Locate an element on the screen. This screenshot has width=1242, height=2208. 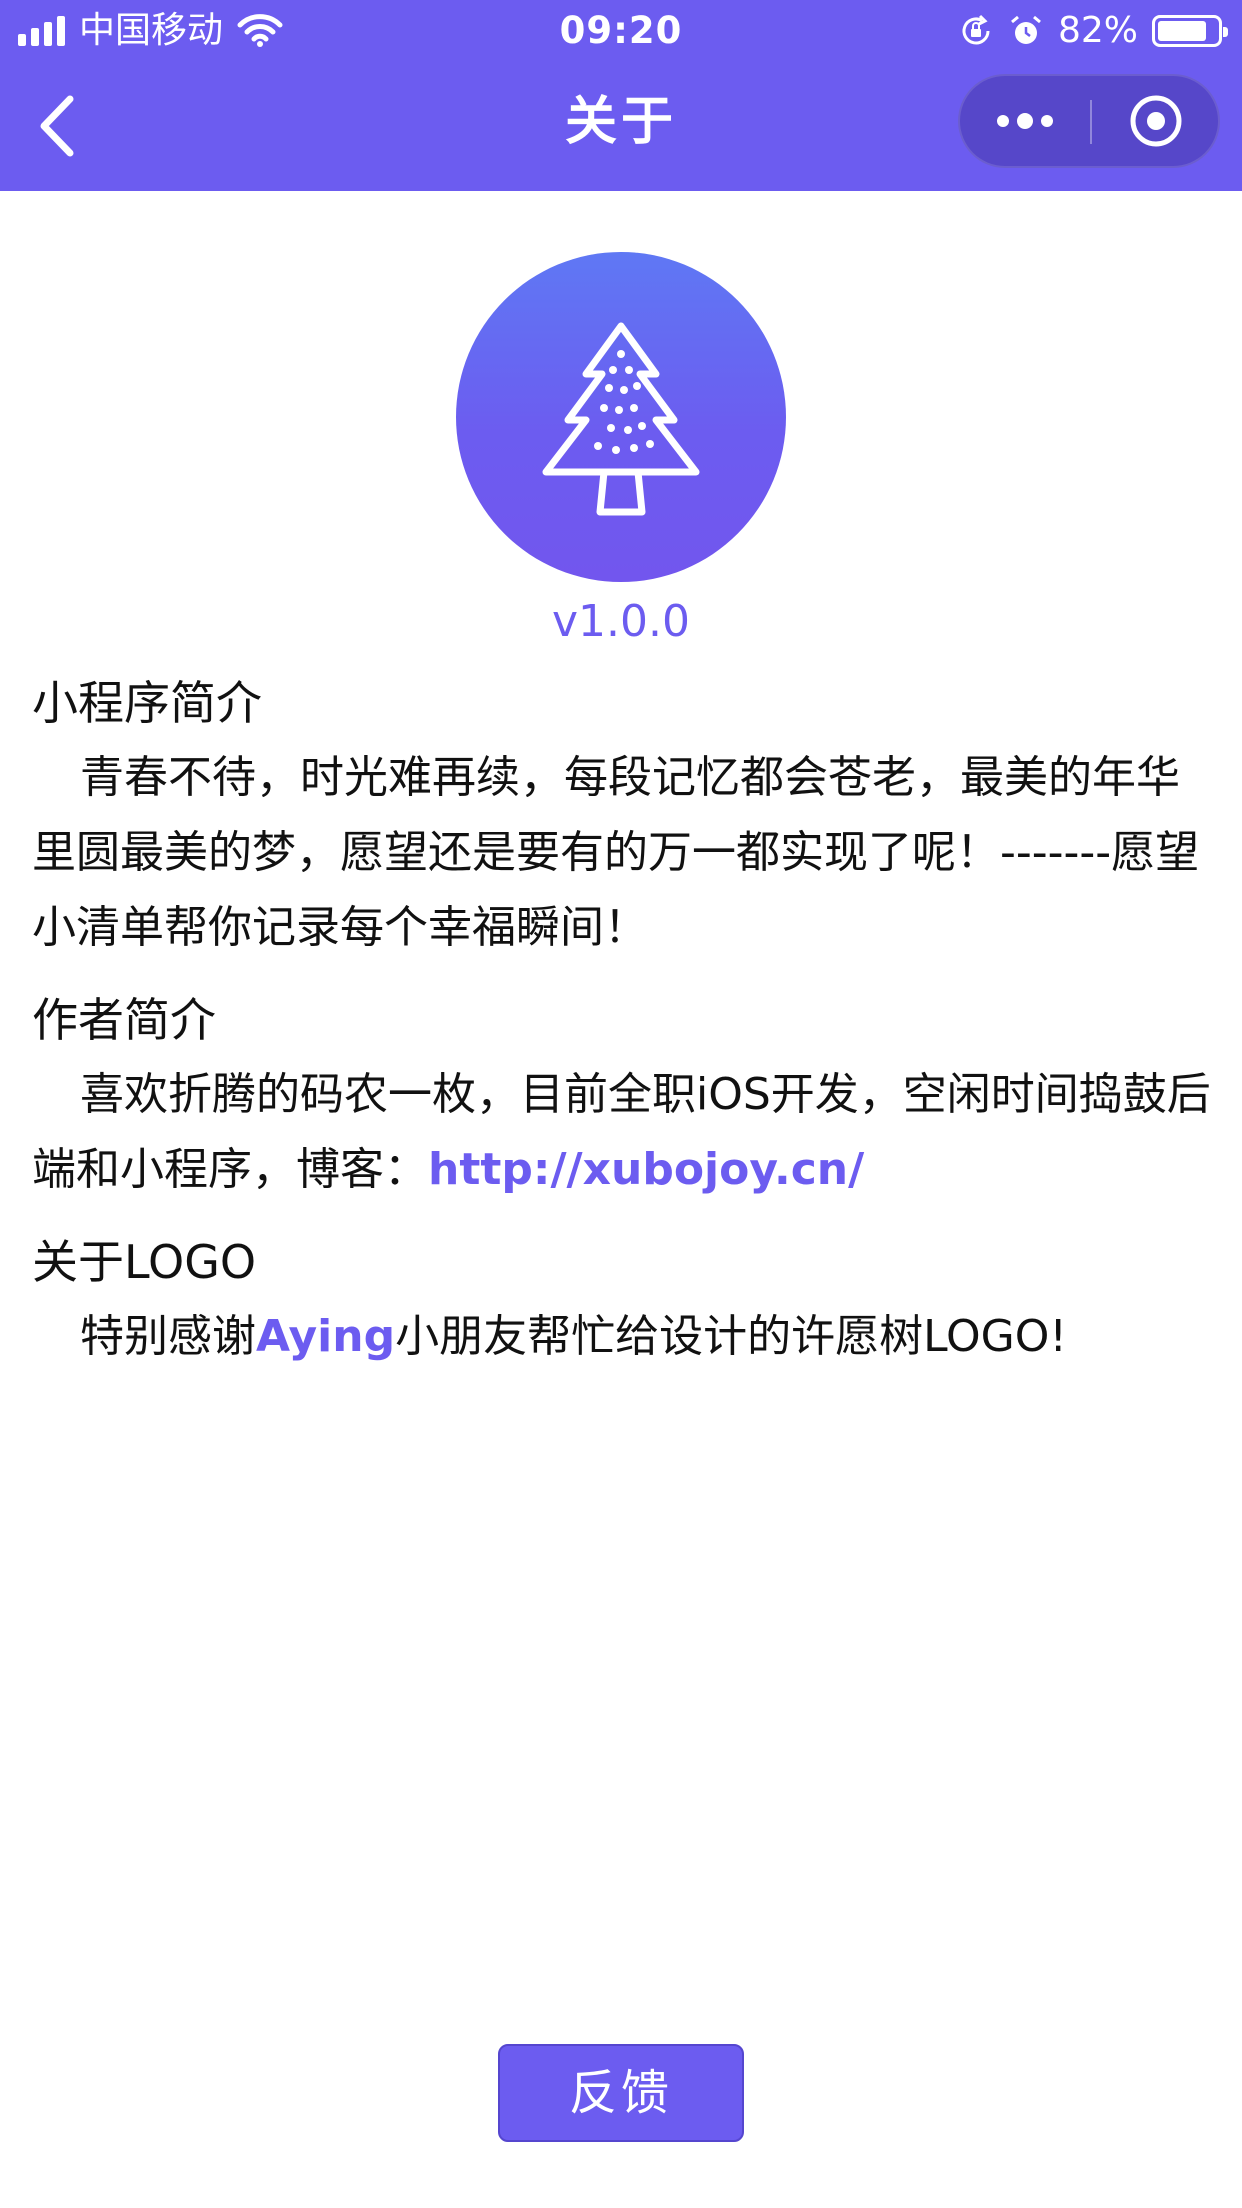
designer-name: Aying is located at coordinates (326, 1336).